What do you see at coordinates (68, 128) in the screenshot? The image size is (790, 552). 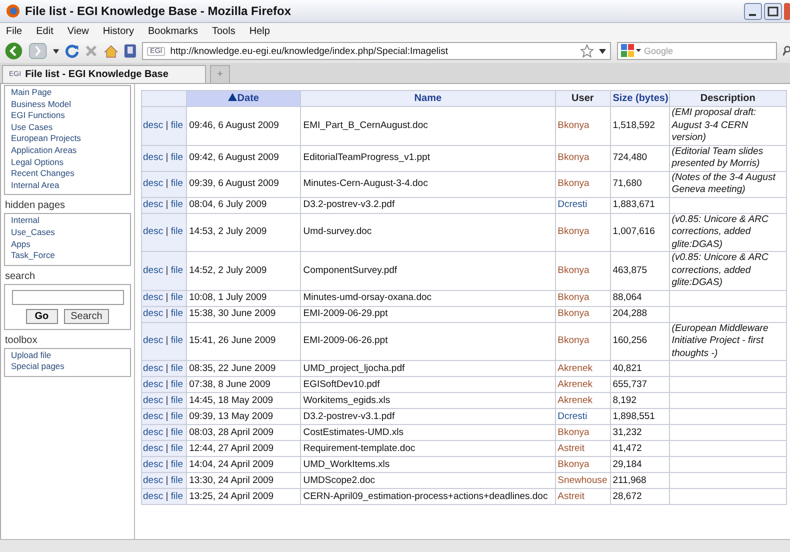 I see `nav-link: Use Cases` at bounding box center [68, 128].